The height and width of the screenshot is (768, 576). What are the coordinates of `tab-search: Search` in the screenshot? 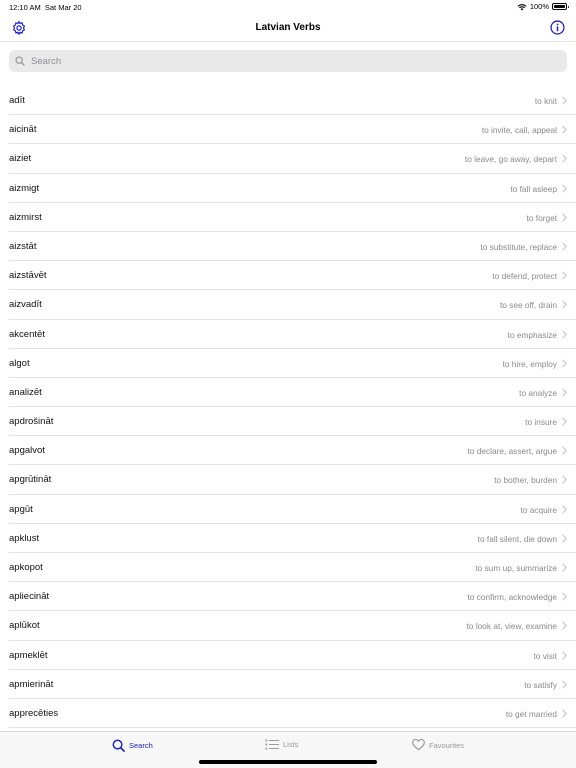 It's located at (132, 745).